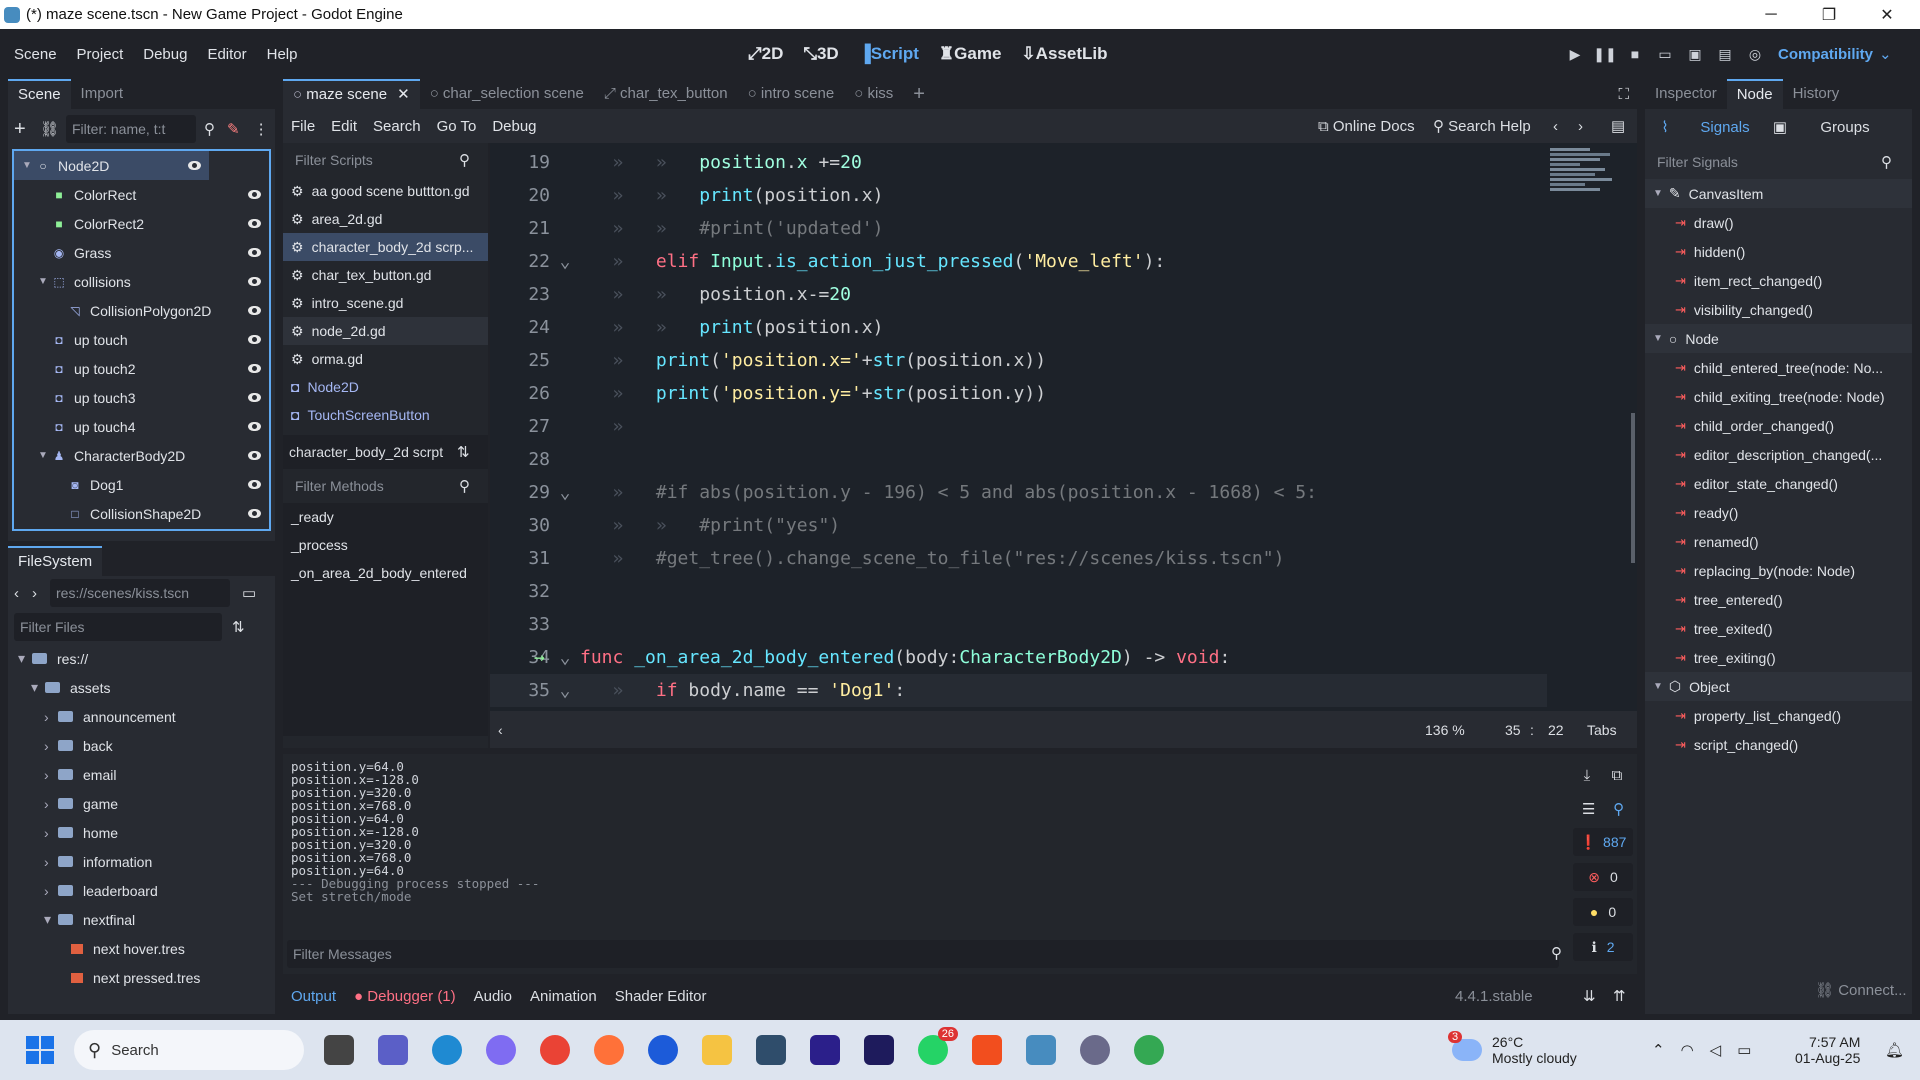 This screenshot has width=1920, height=1080. Describe the element at coordinates (938, 1046) in the screenshot. I see `whatsapp-icon: 26` at that location.